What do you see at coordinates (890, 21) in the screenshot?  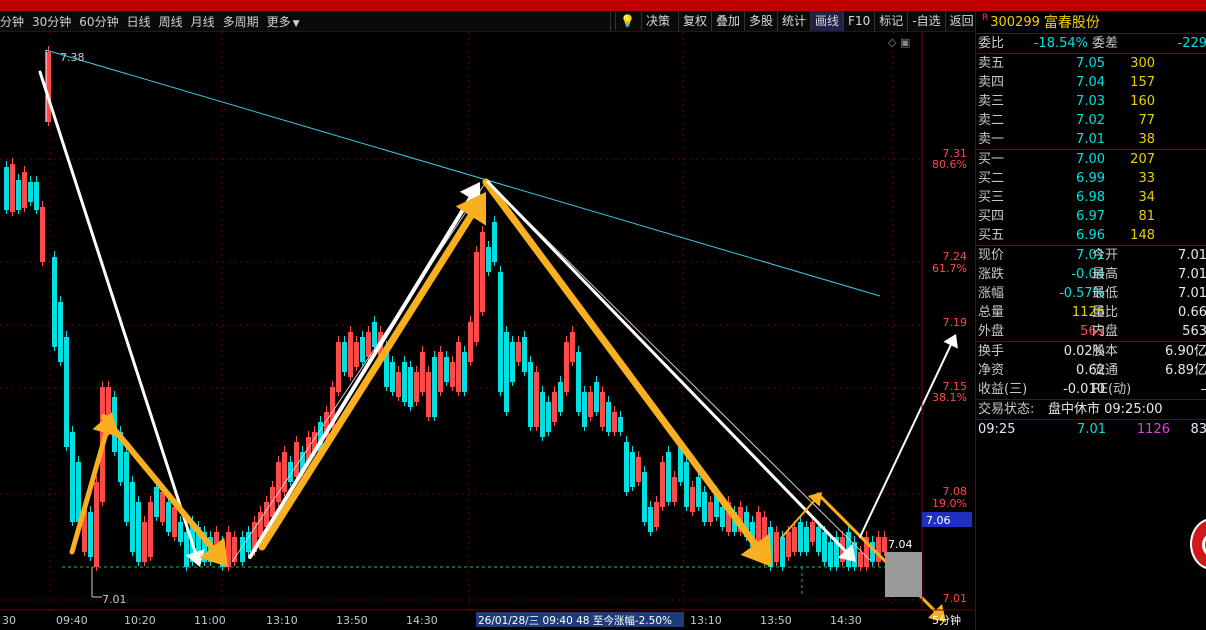 I see `mark-button: 标记` at bounding box center [890, 21].